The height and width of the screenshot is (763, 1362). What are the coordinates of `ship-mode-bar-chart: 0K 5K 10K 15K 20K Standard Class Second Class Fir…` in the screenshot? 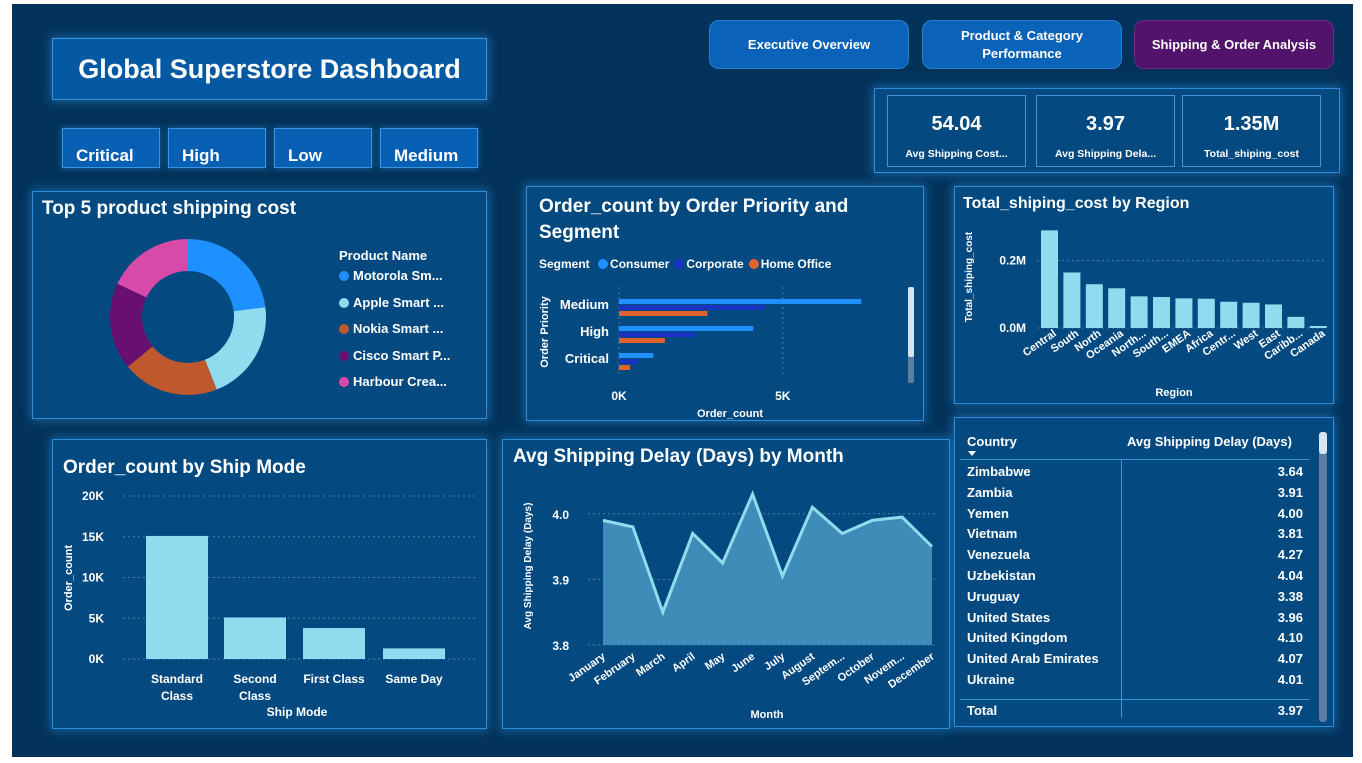 It's located at (270, 605).